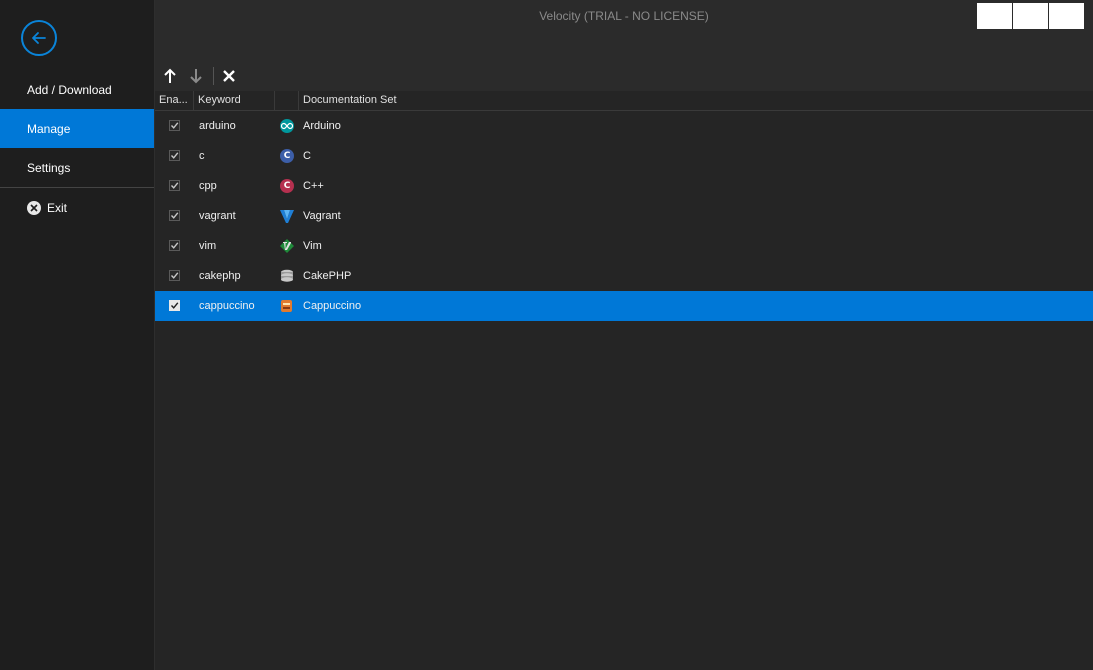  I want to click on keyword-cell: cpp, so click(208, 186).